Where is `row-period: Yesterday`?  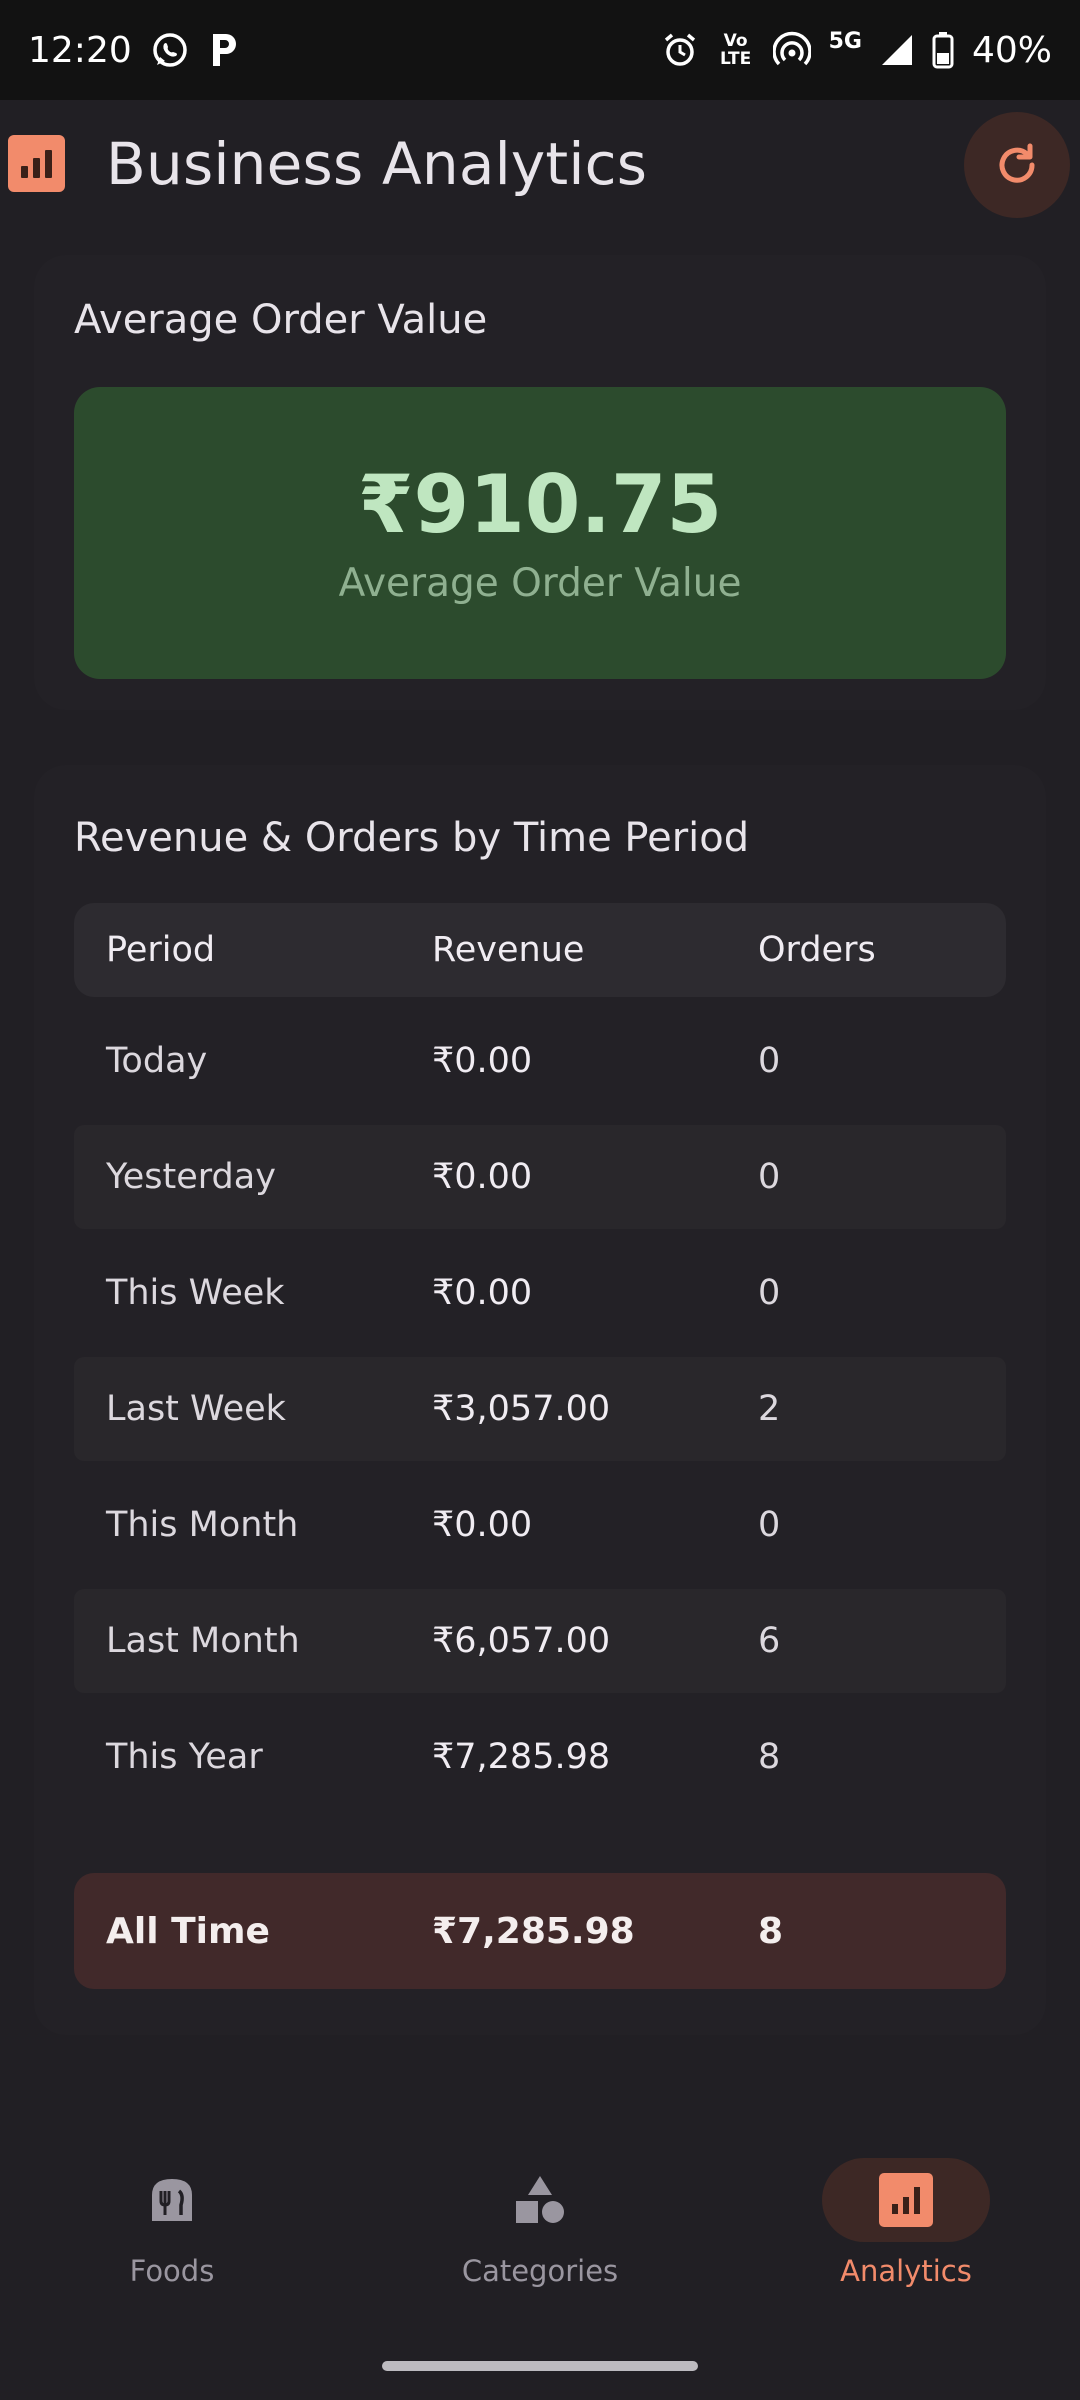
row-period: Yesterday is located at coordinates (191, 1177).